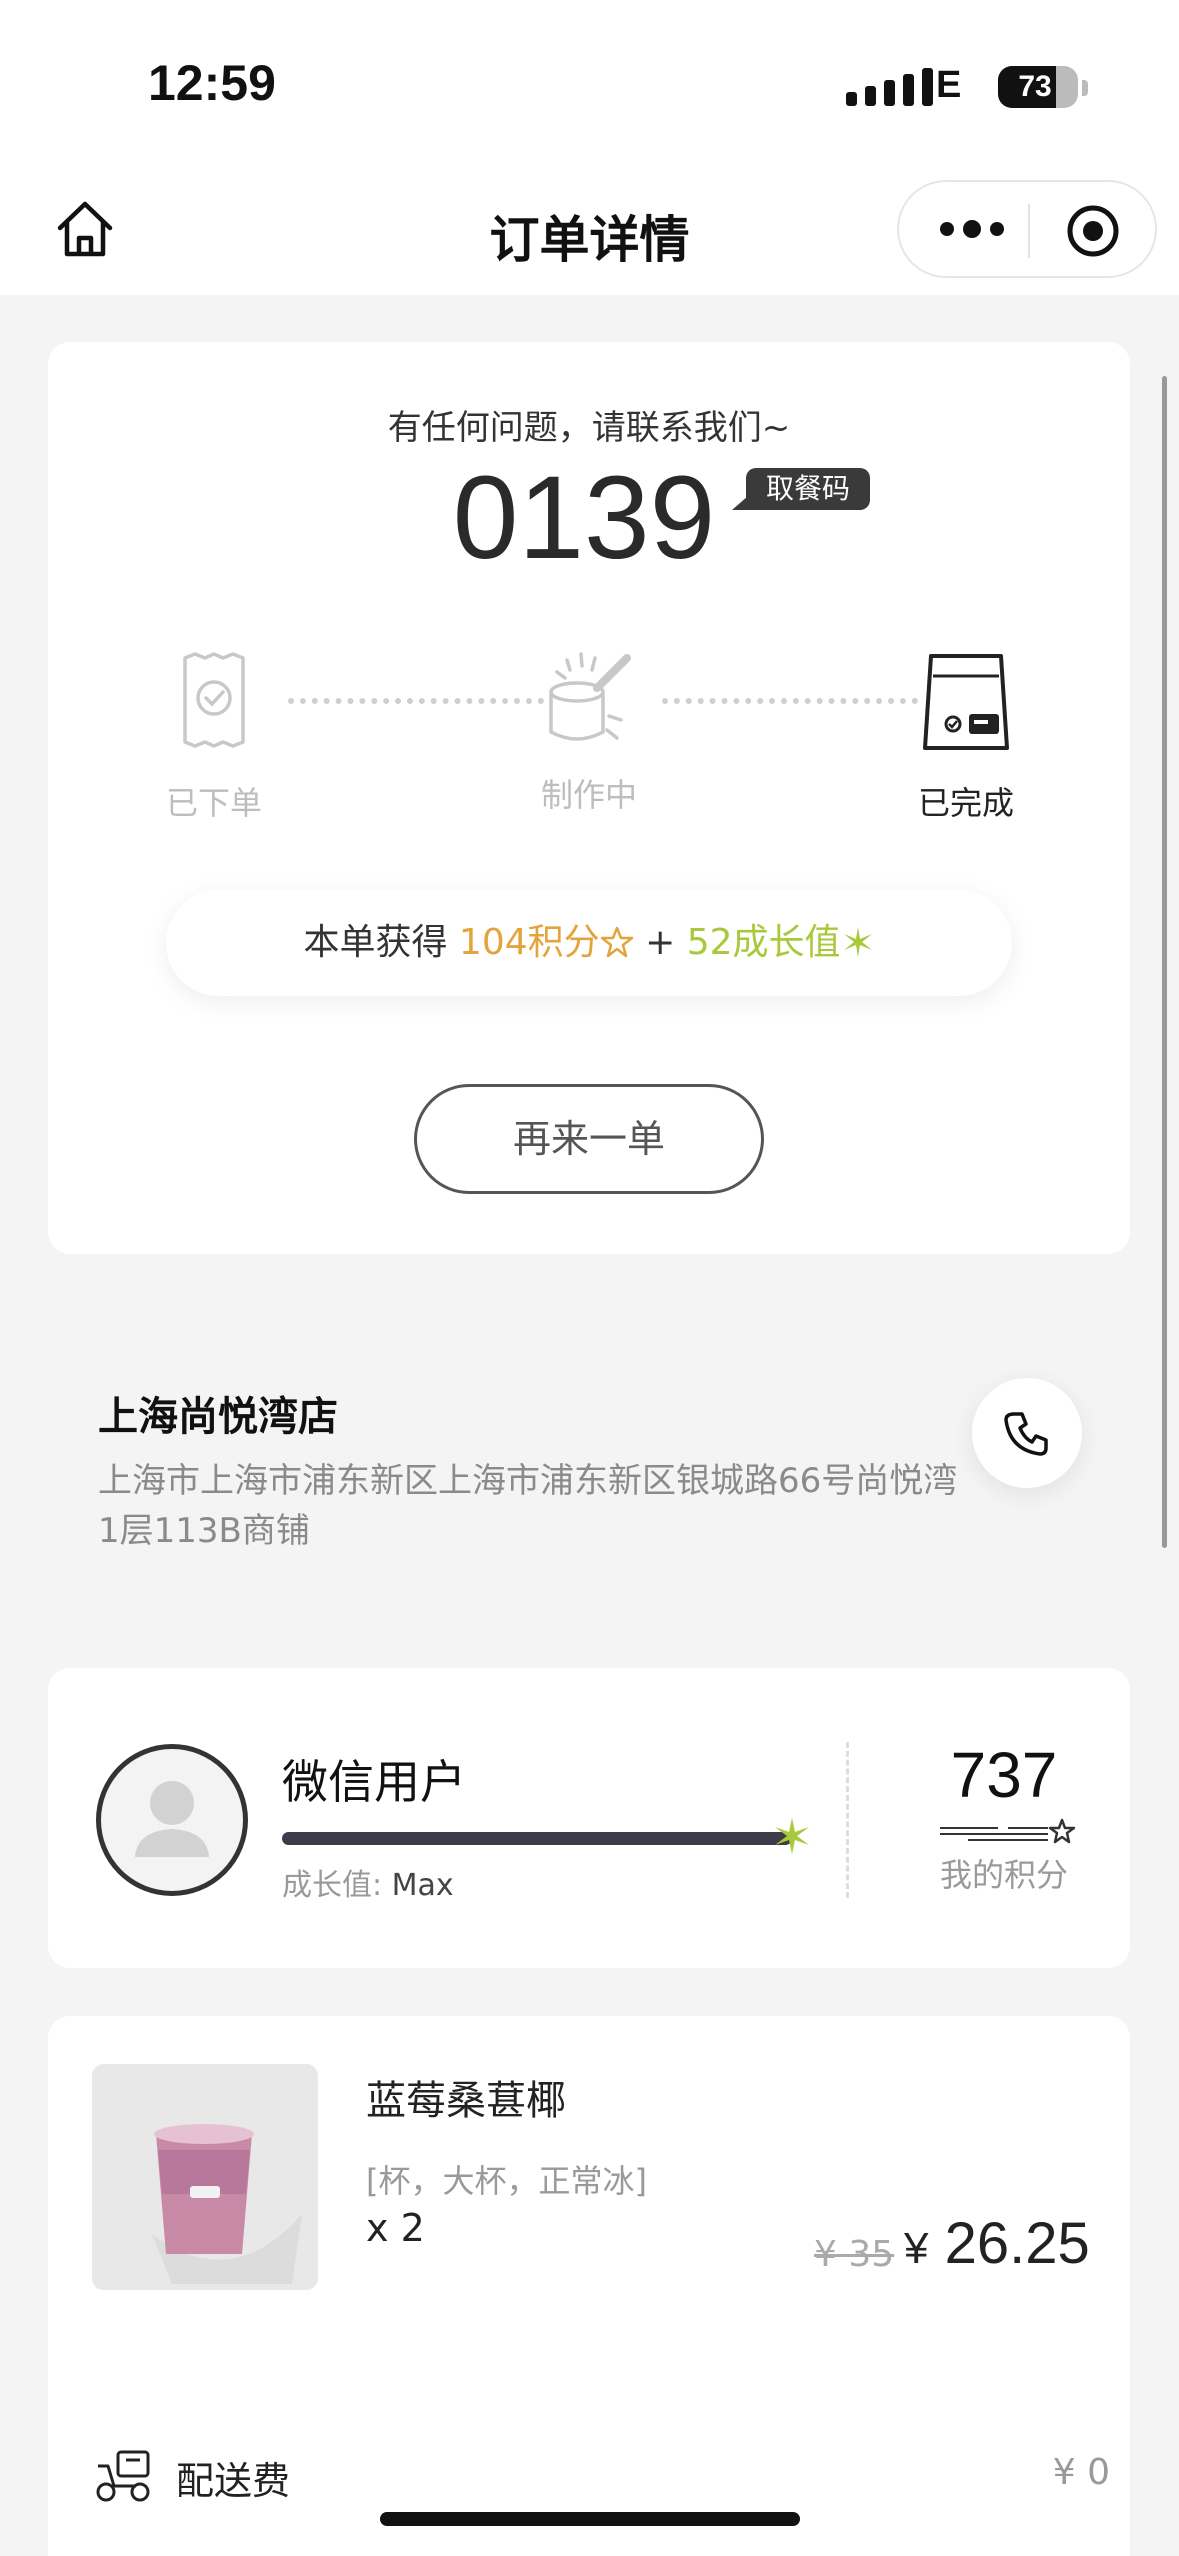 The width and height of the screenshot is (1179, 2556). I want to click on product-price: ¥ 26.25, so click(997, 2243).